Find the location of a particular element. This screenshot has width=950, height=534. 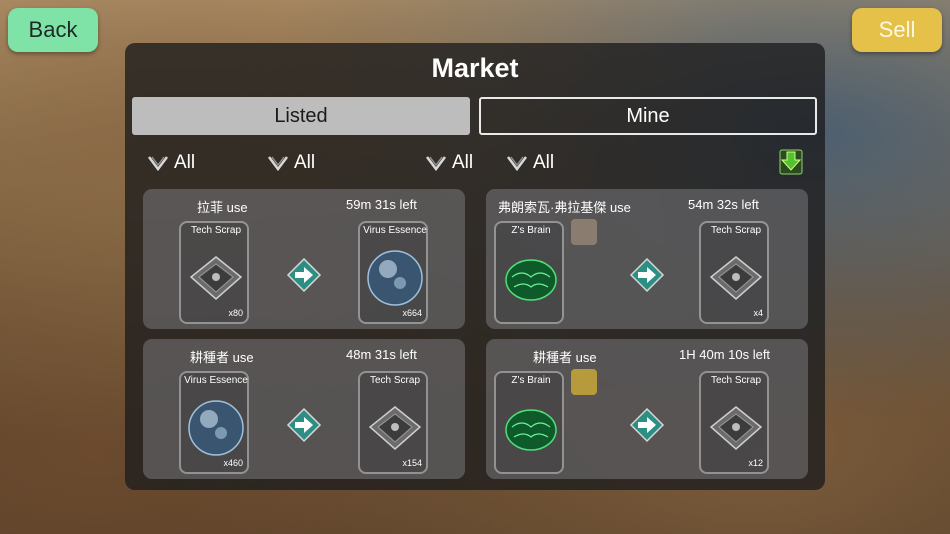

listing-user: 拉菲 use is located at coordinates (222, 207).